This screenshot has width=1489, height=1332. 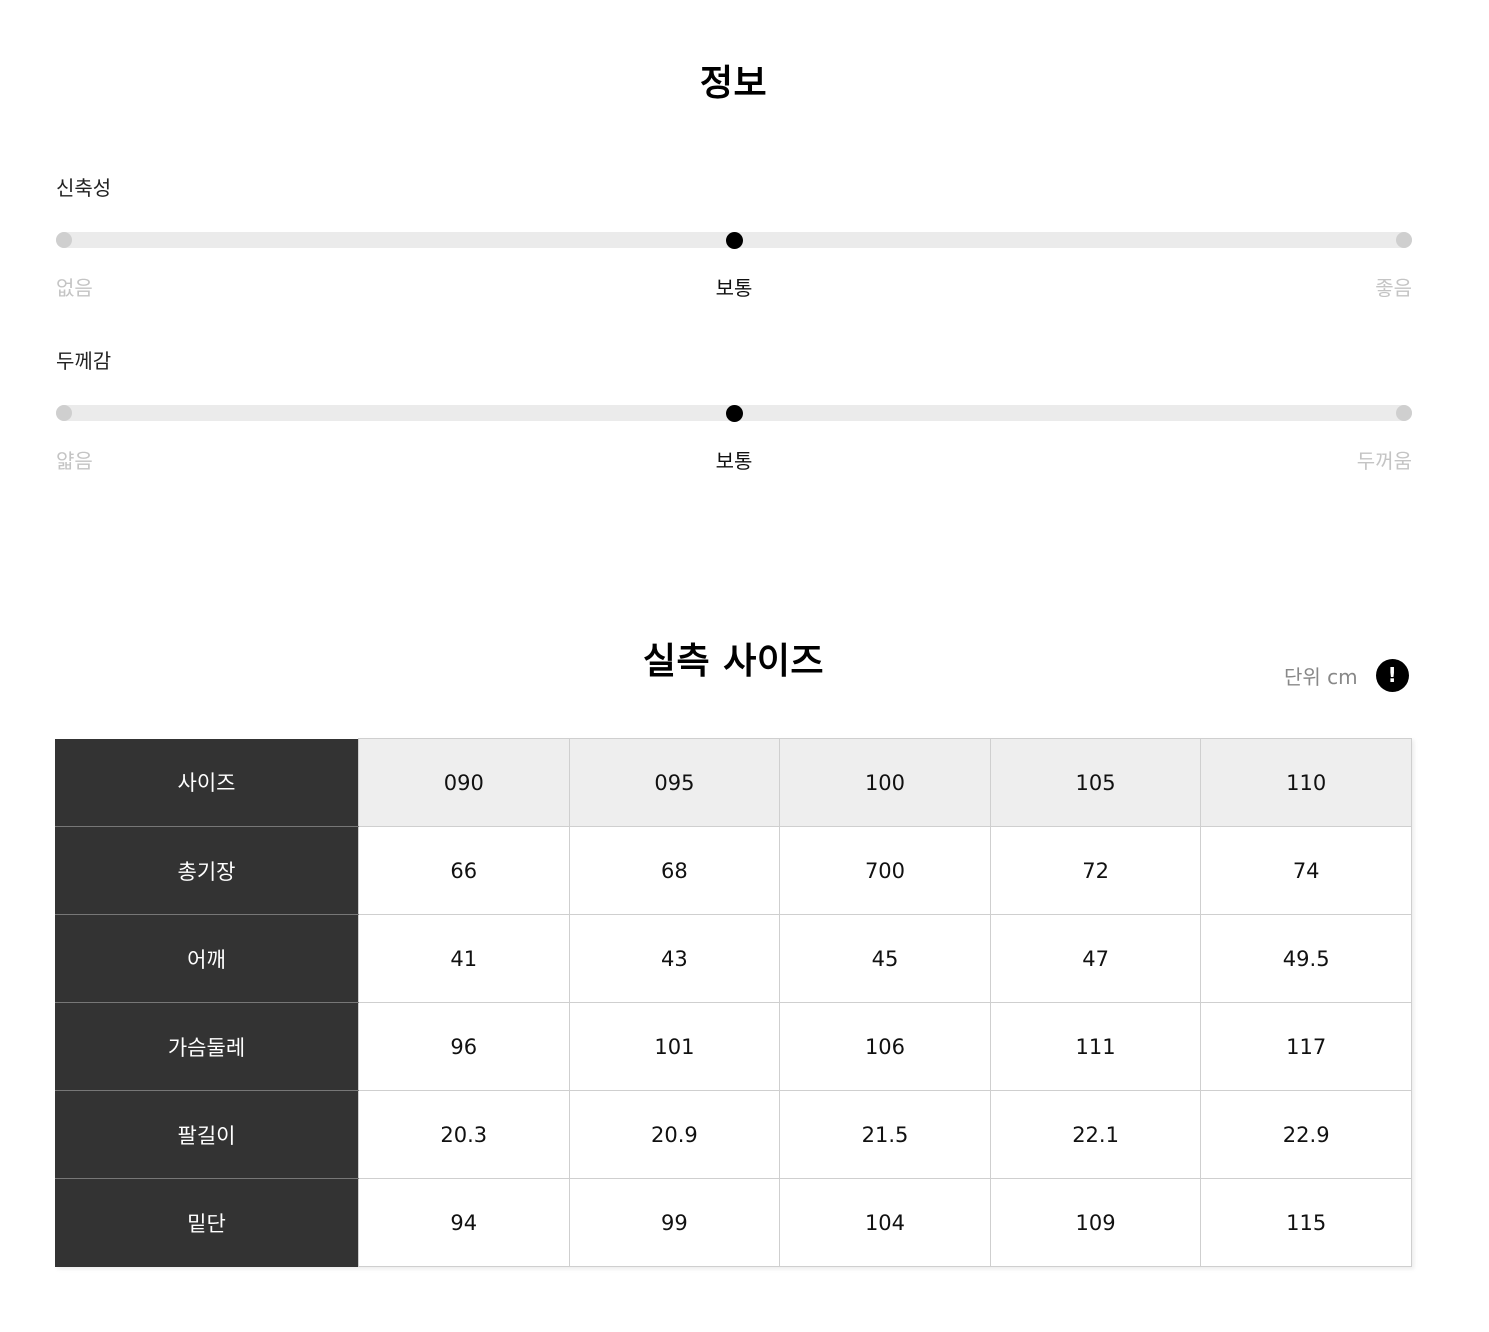 I want to click on stretch-mid-label: 보통, so click(x=734, y=288).